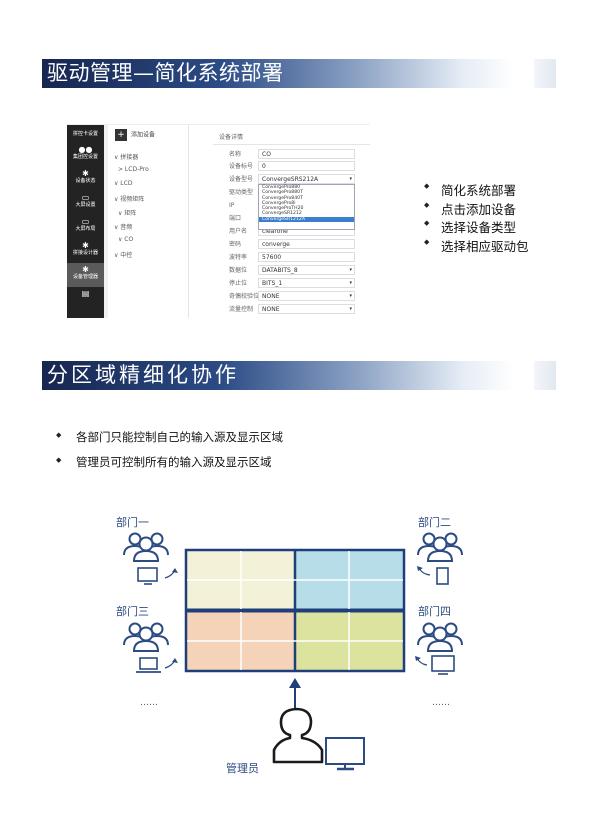 The height and width of the screenshot is (826, 613). What do you see at coordinates (298, 735) in the screenshot?
I see `admin-person-icon` at bounding box center [298, 735].